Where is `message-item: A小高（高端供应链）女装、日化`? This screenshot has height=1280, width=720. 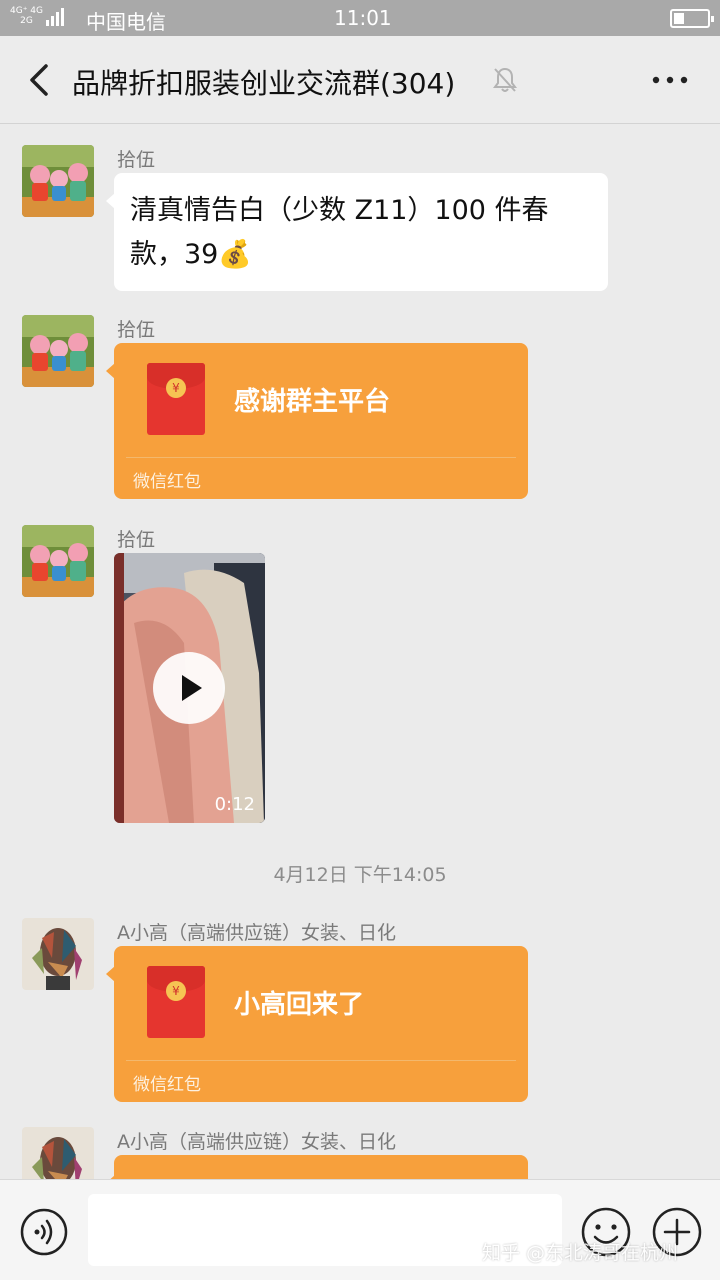 message-item: A小高（高端供应链）女装、日化 is located at coordinates (360, 1153).